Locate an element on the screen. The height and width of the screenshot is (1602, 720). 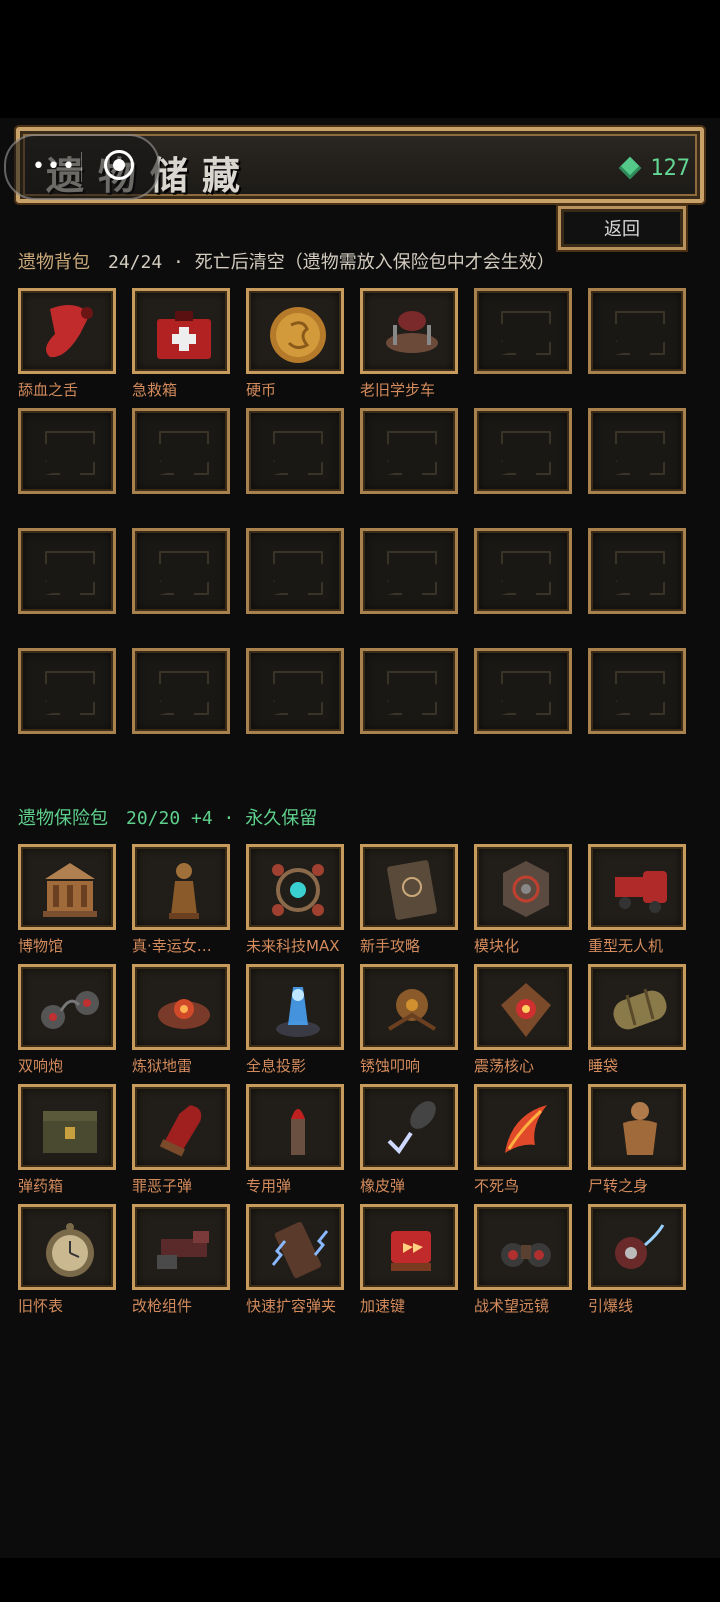
bullet-icon is located at coordinates (298, 1132).